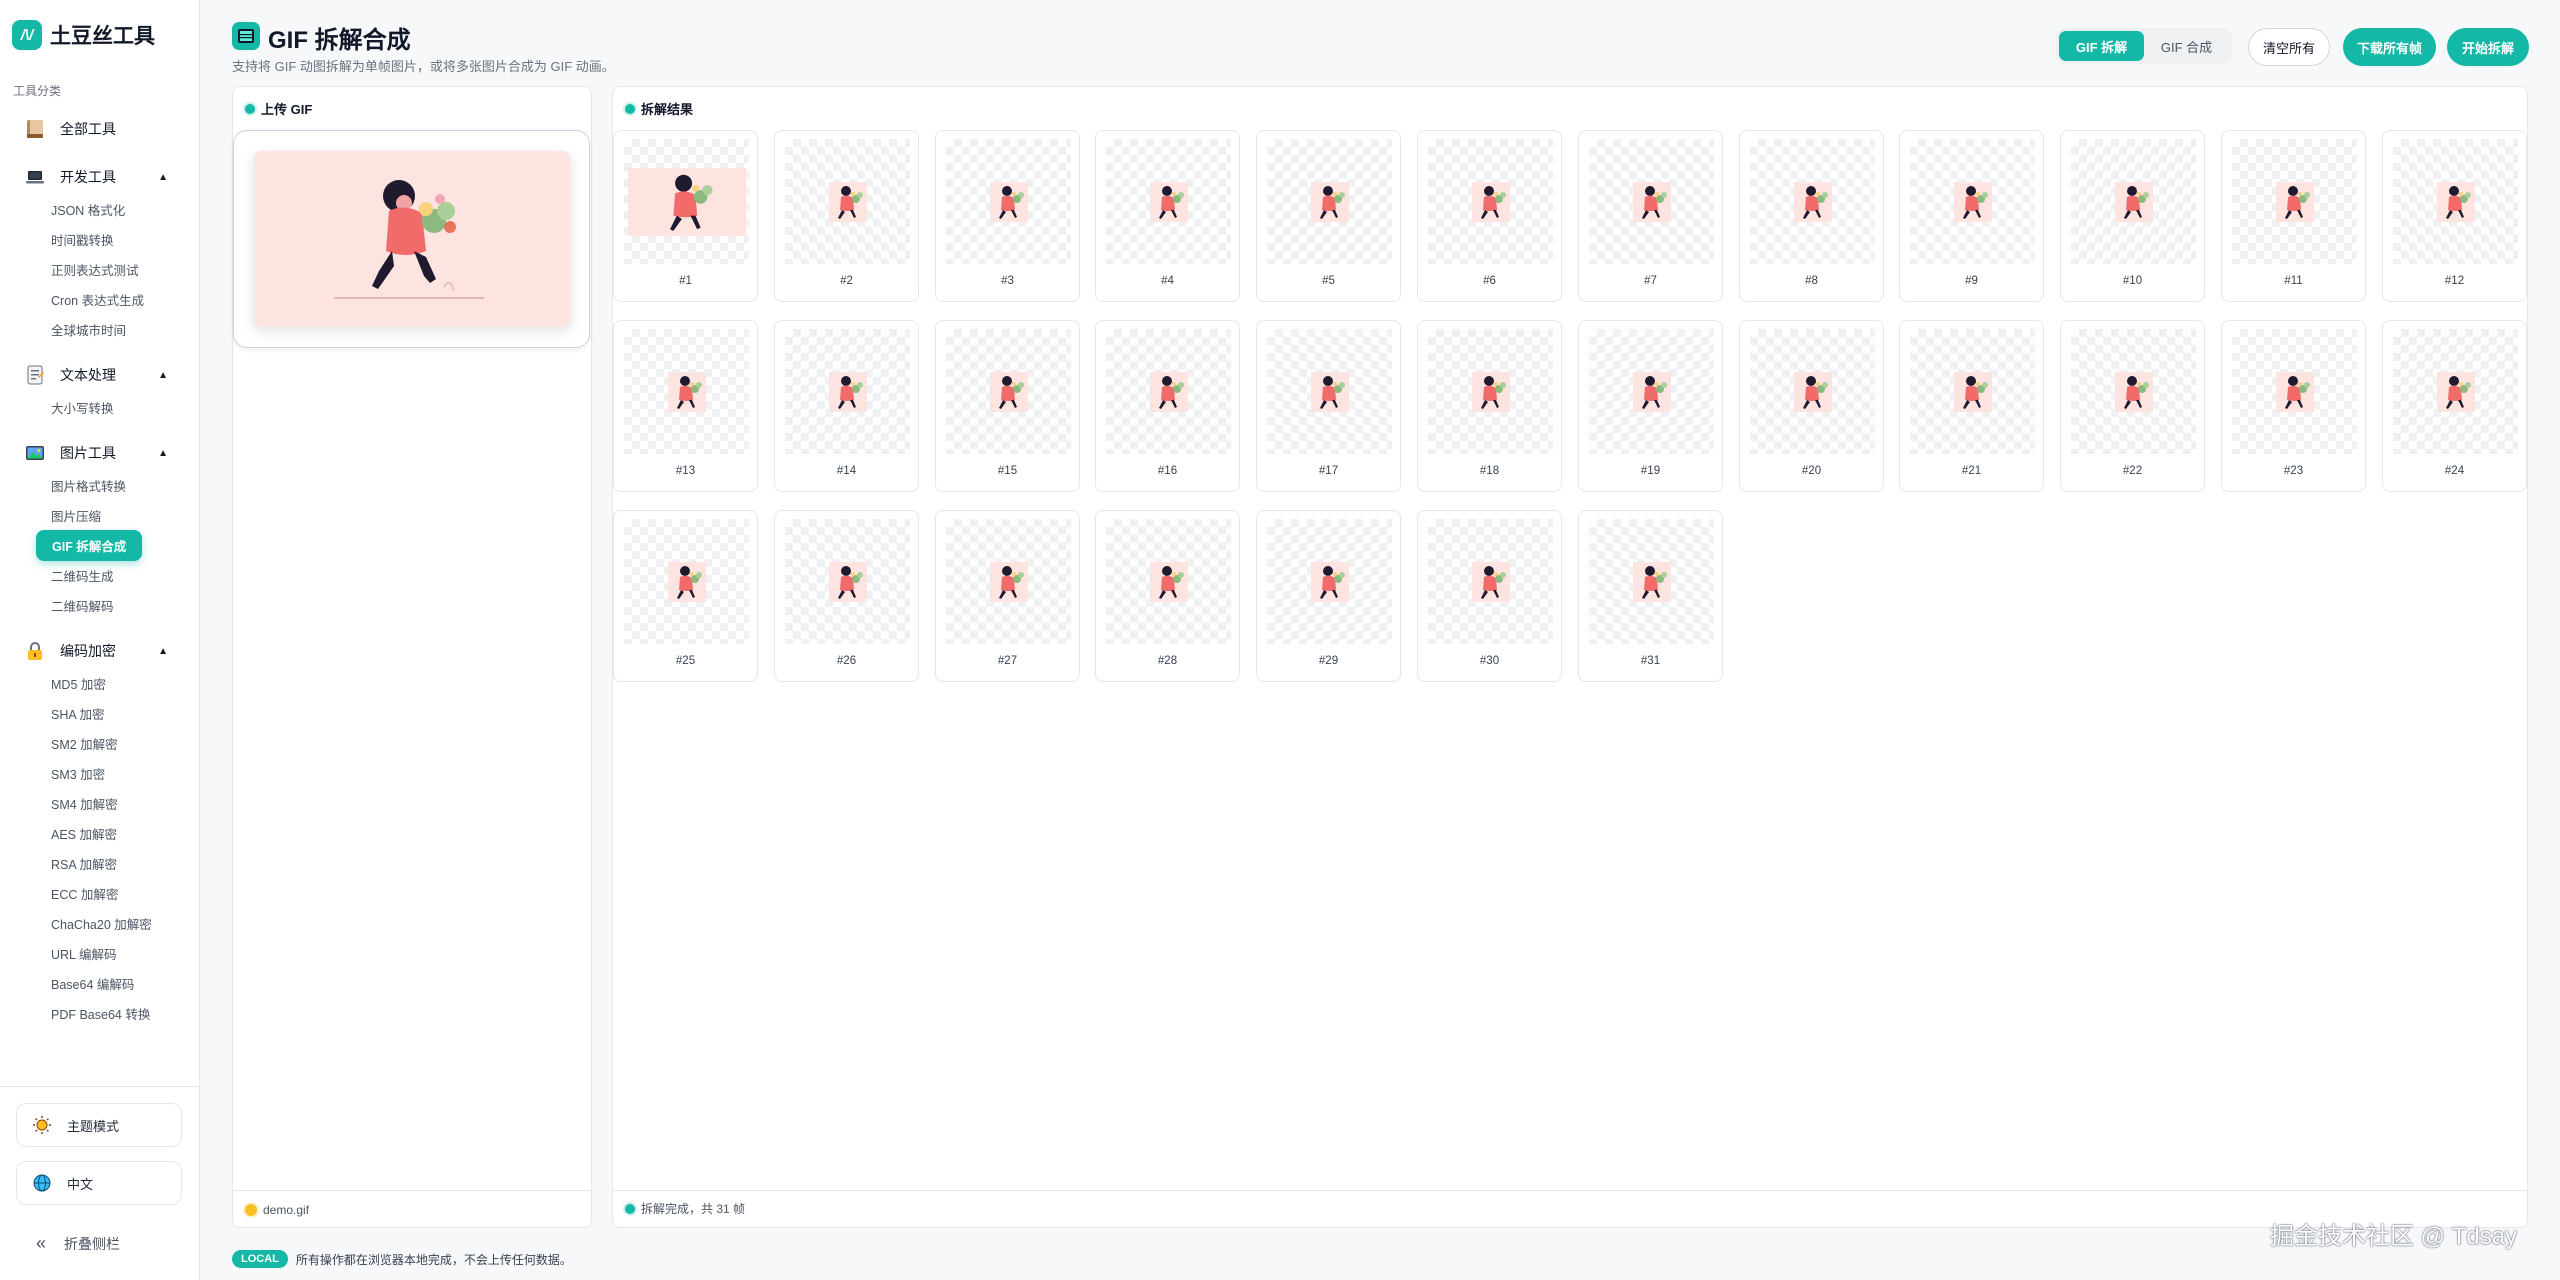 The height and width of the screenshot is (1280, 2560). What do you see at coordinates (78, 1243) in the screenshot?
I see `collapse-sidebar-button: « 折叠侧栏` at bounding box center [78, 1243].